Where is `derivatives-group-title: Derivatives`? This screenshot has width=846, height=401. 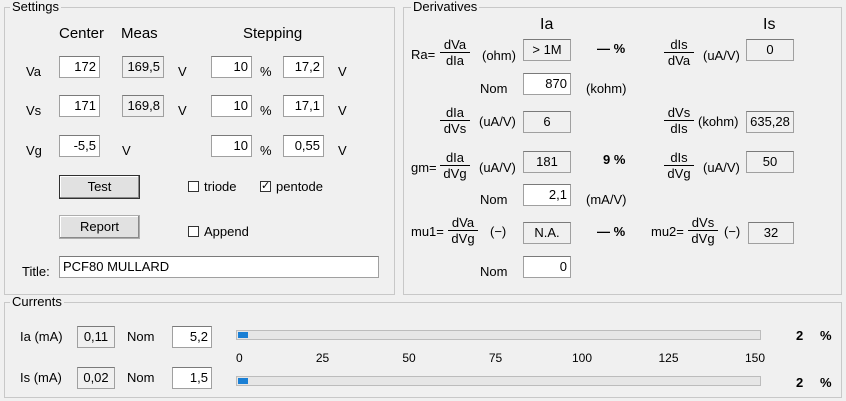
derivatives-group-title: Derivatives is located at coordinates (445, 7).